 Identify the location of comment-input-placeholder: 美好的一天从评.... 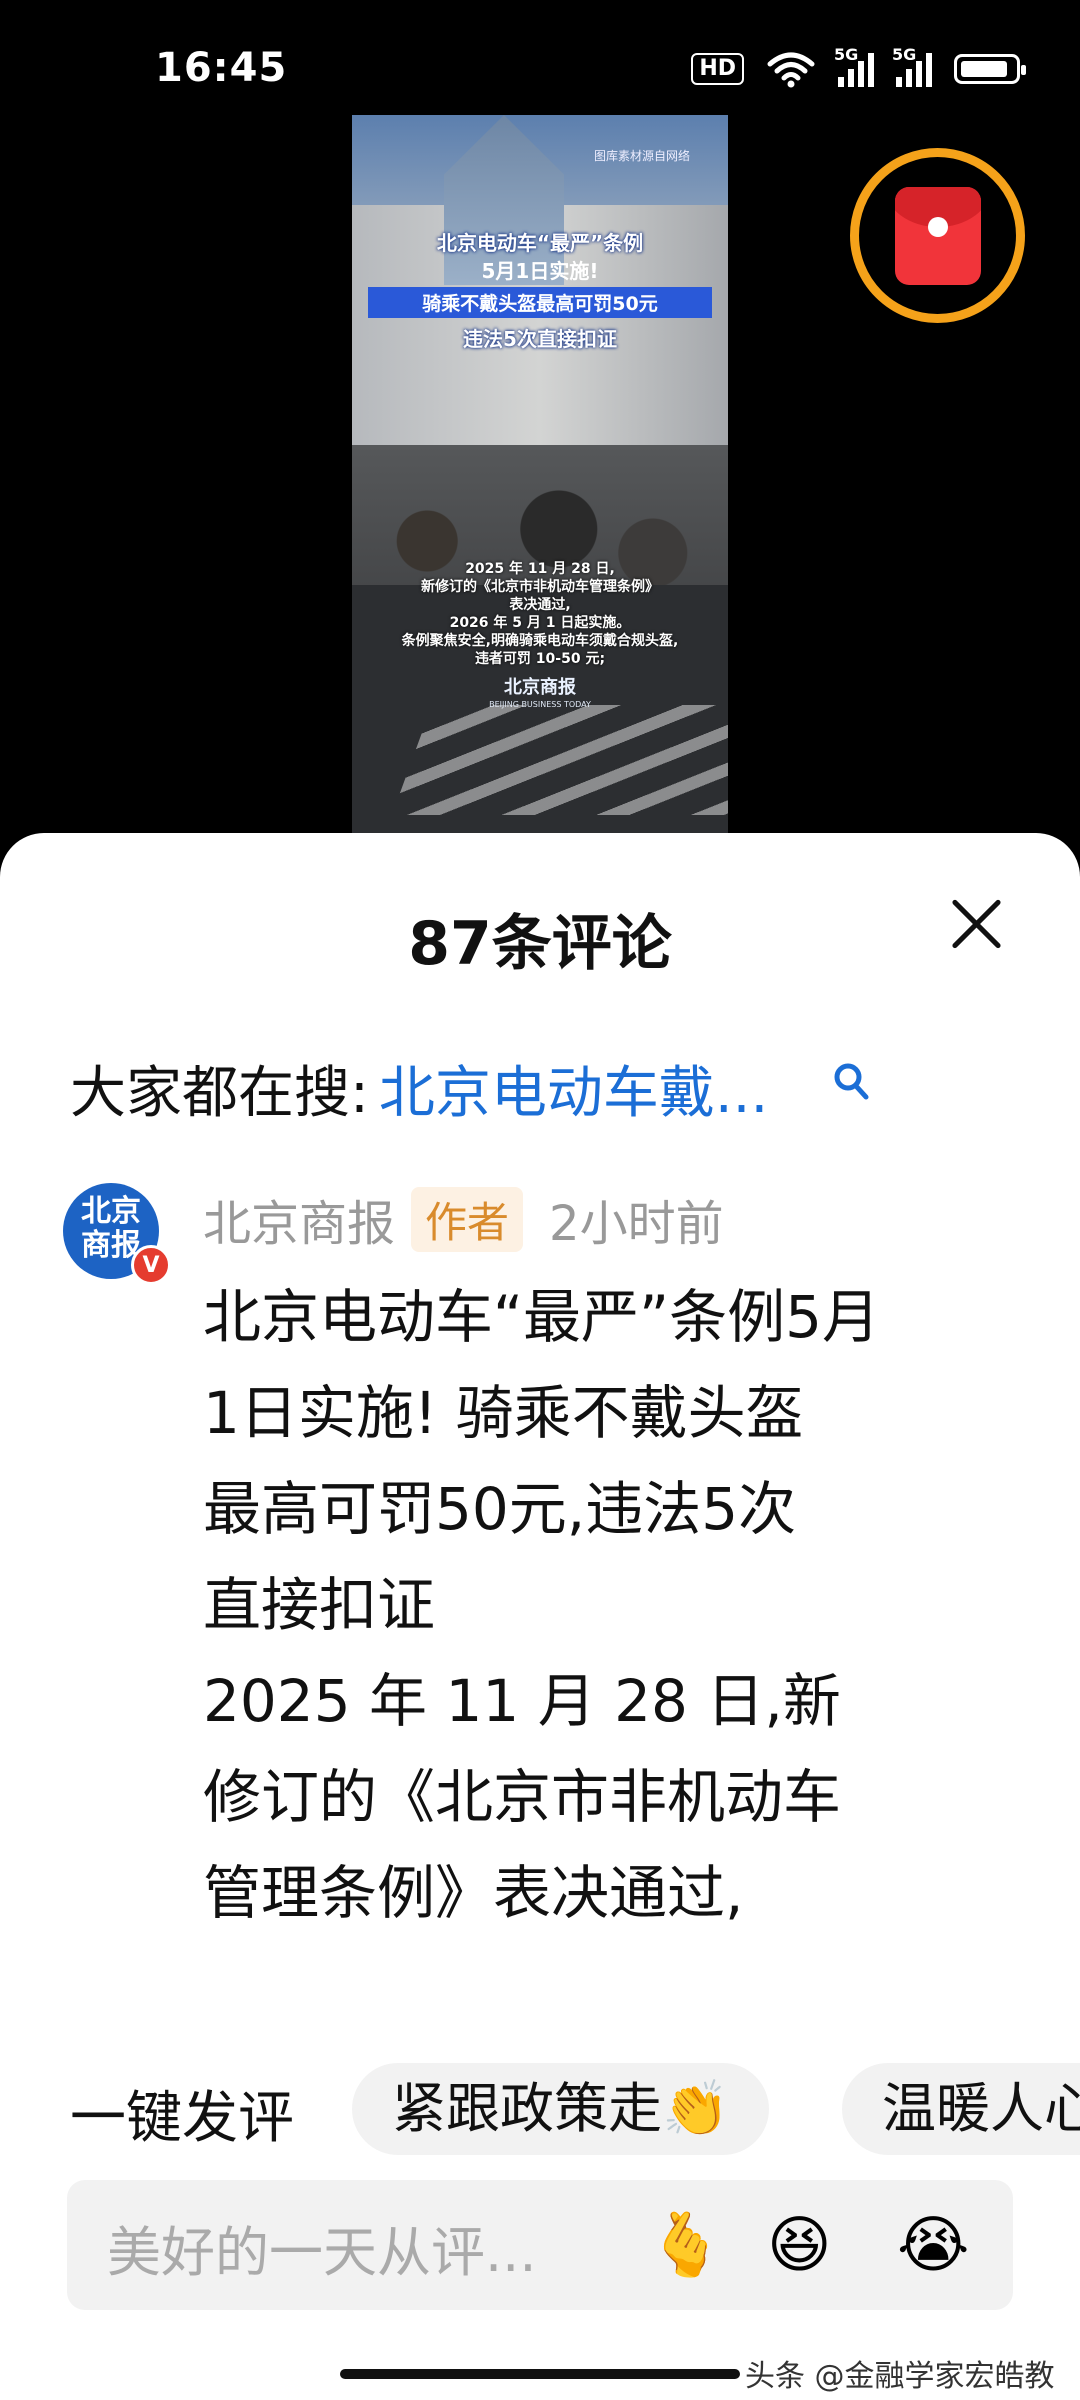
(322, 2252).